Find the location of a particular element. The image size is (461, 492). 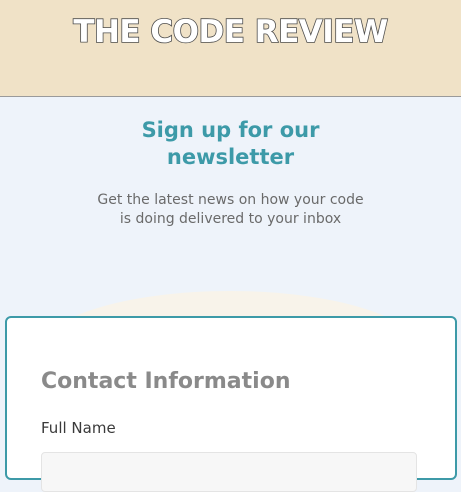

site-logo: THE CODE REVIEW is located at coordinates (230, 32).